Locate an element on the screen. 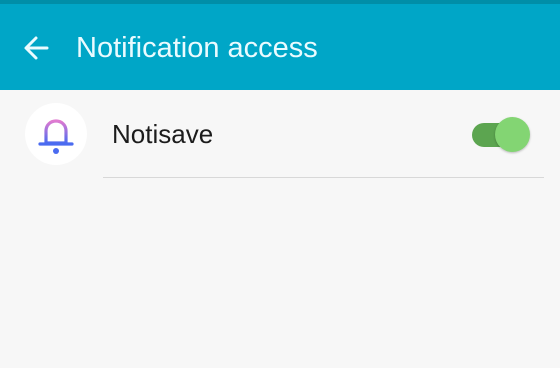 This screenshot has height=368, width=560. bell-icon is located at coordinates (56, 133).